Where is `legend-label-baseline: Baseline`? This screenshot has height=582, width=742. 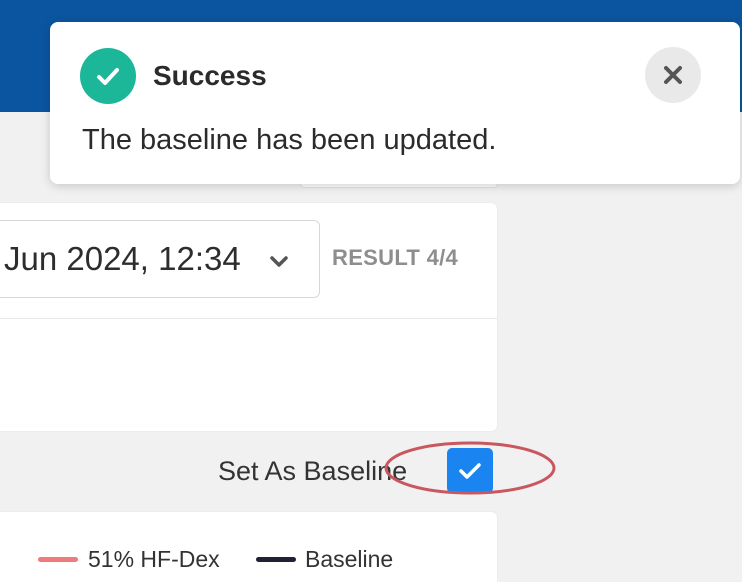 legend-label-baseline: Baseline is located at coordinates (349, 559).